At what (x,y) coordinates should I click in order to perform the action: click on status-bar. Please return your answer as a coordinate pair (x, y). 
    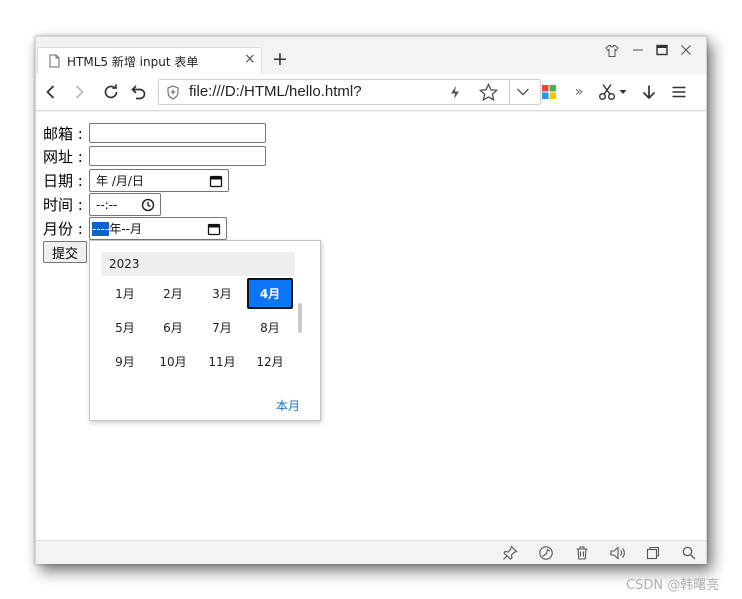
    Looking at the image, I should click on (371, 552).